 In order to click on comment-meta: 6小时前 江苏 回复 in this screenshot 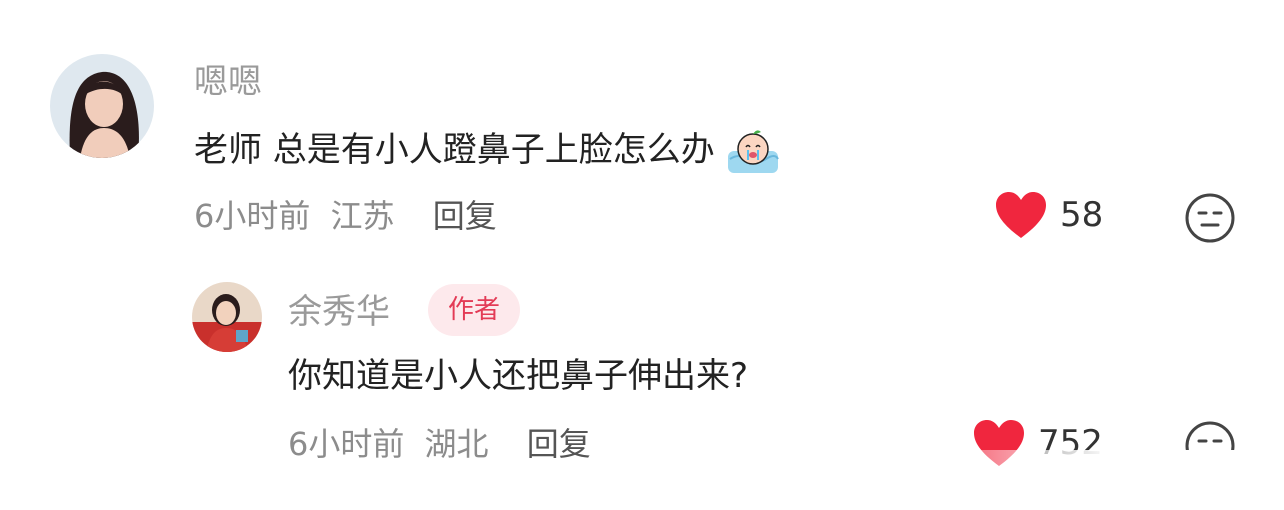, I will do `click(345, 216)`.